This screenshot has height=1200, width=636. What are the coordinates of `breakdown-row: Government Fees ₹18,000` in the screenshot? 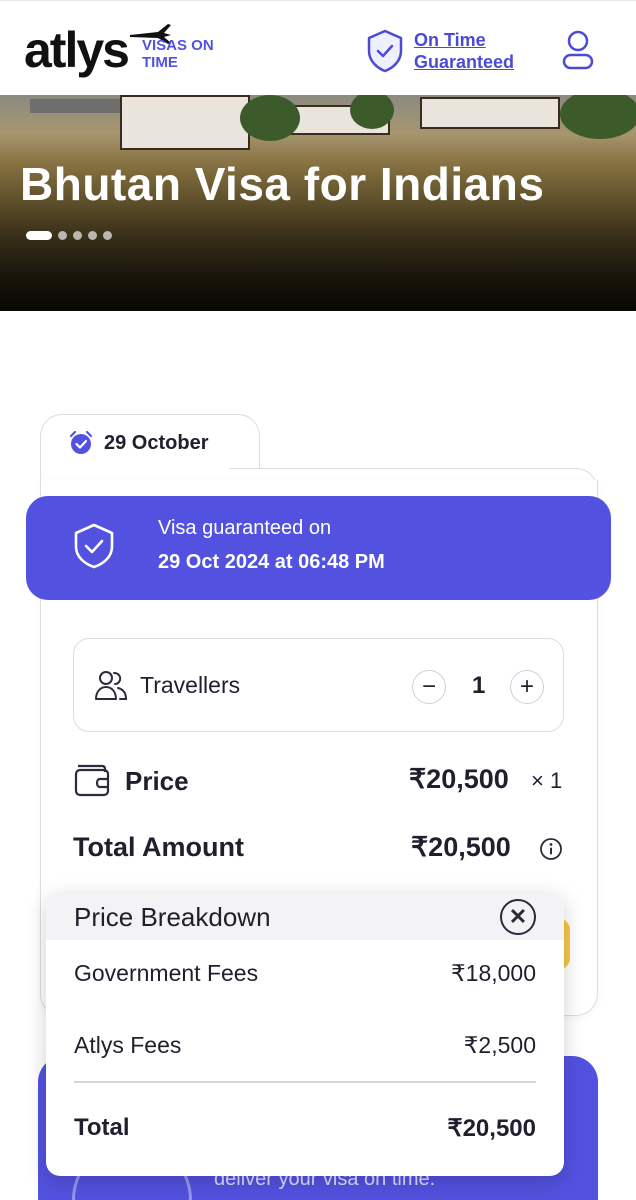 It's located at (305, 976).